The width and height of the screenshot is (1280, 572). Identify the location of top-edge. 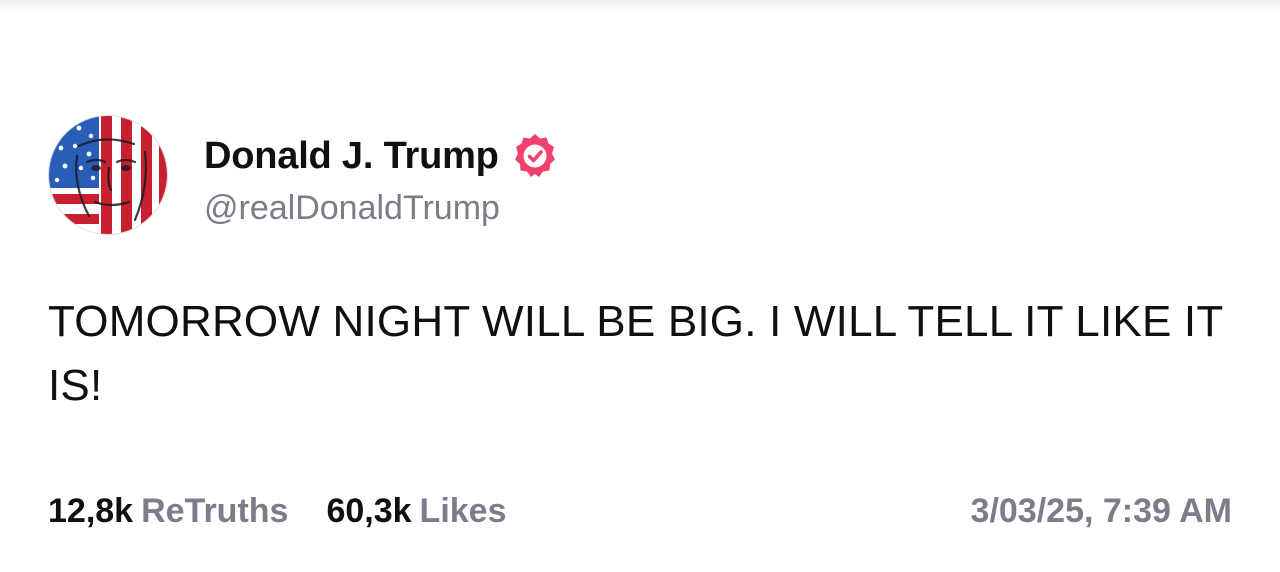
(640, 7).